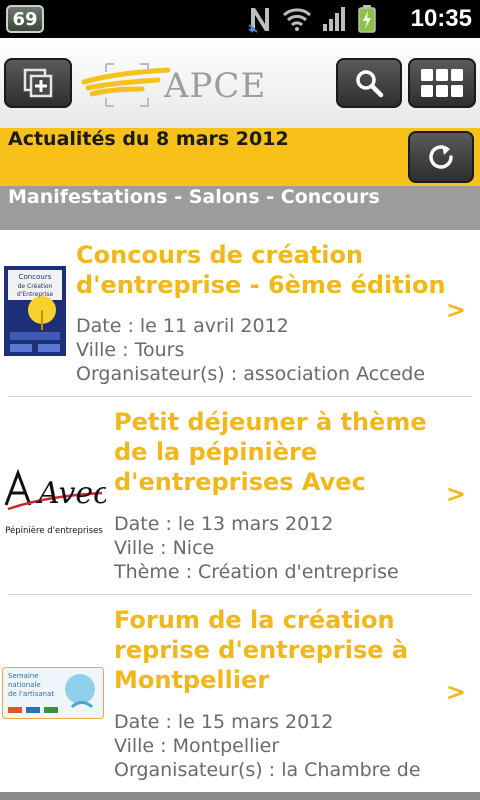 Image resolution: width=480 pixels, height=800 pixels. Describe the element at coordinates (367, 19) in the screenshot. I see `battery-charging-icon` at that location.